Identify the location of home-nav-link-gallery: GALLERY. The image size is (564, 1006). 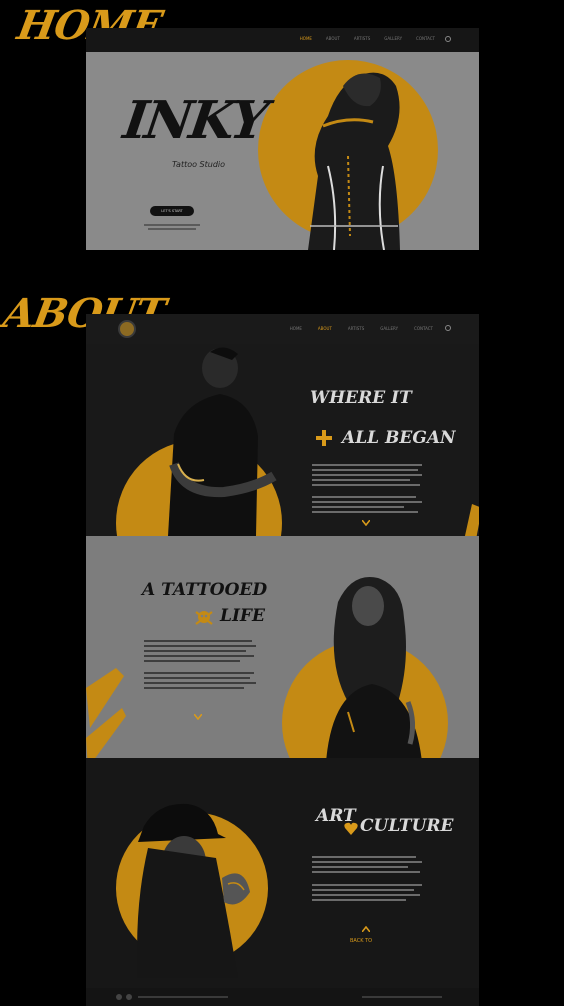
(393, 38).